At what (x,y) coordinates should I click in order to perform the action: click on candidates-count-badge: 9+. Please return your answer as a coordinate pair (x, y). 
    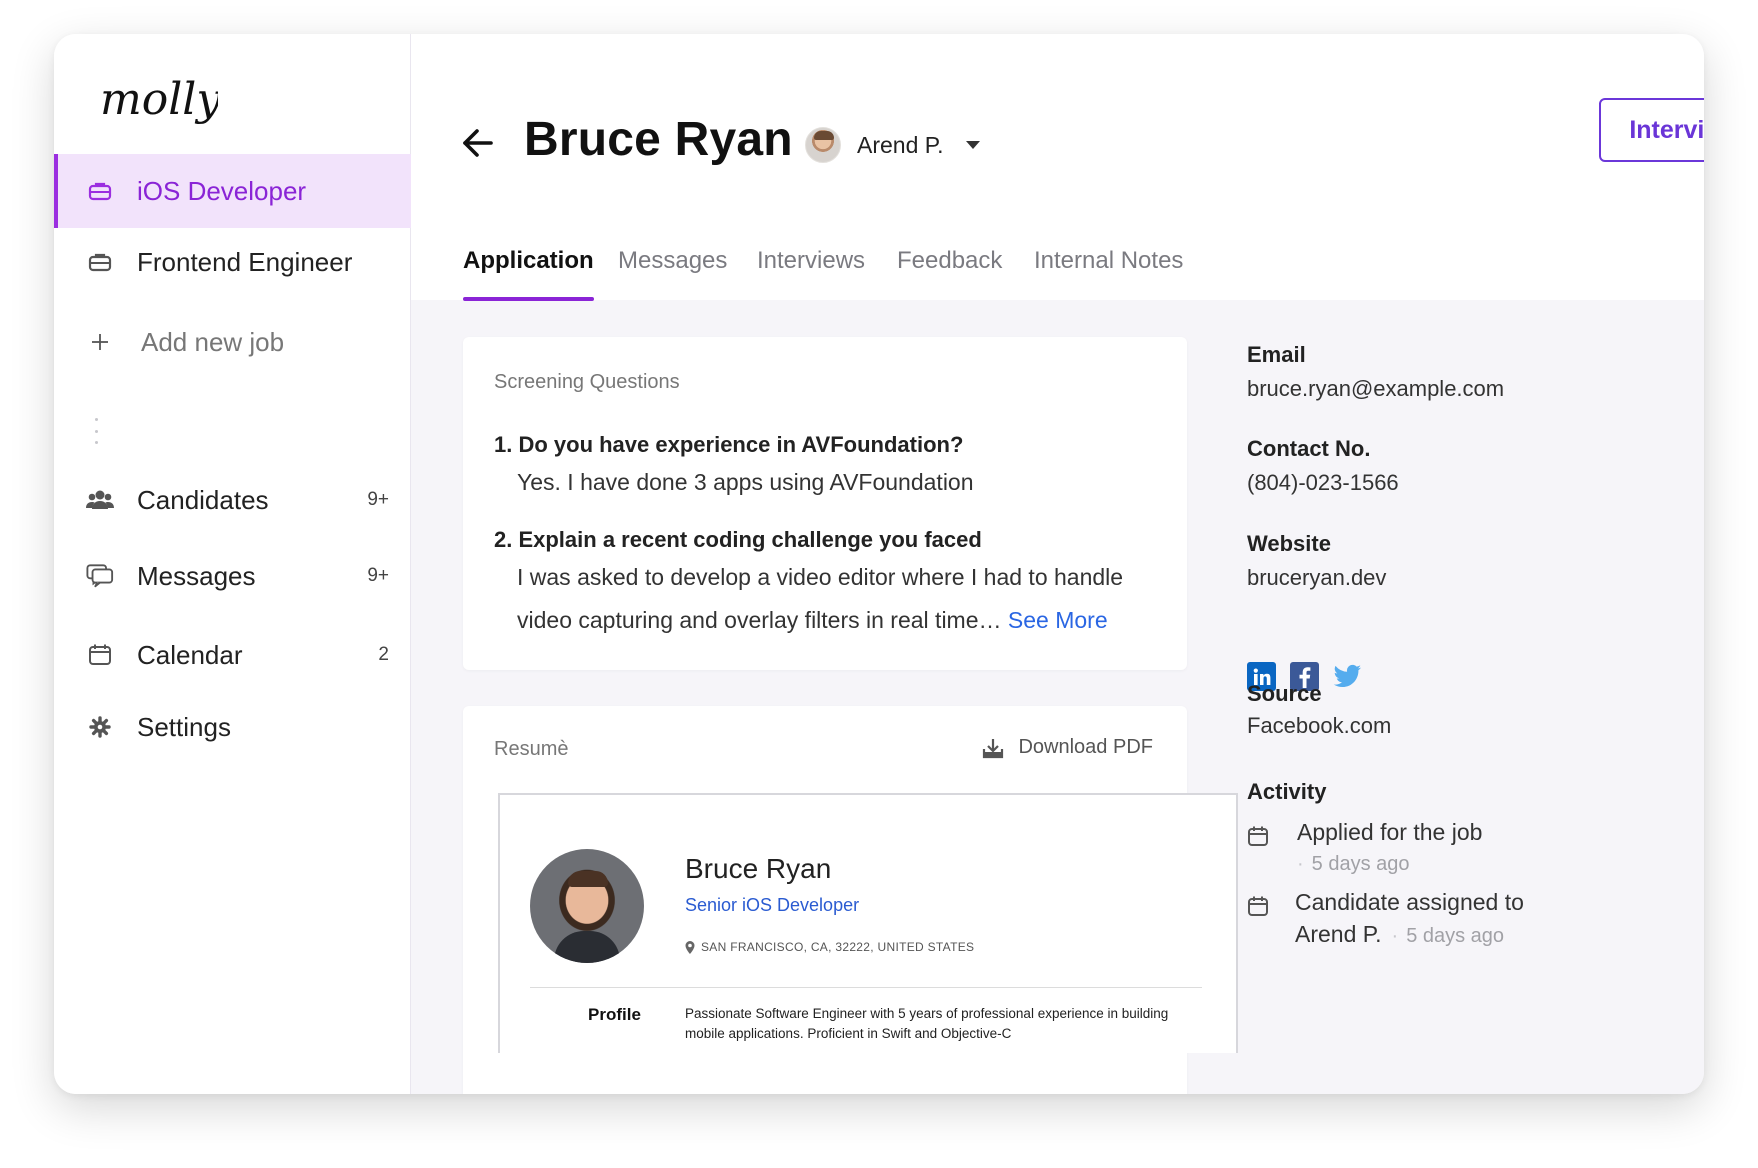
    Looking at the image, I should click on (378, 499).